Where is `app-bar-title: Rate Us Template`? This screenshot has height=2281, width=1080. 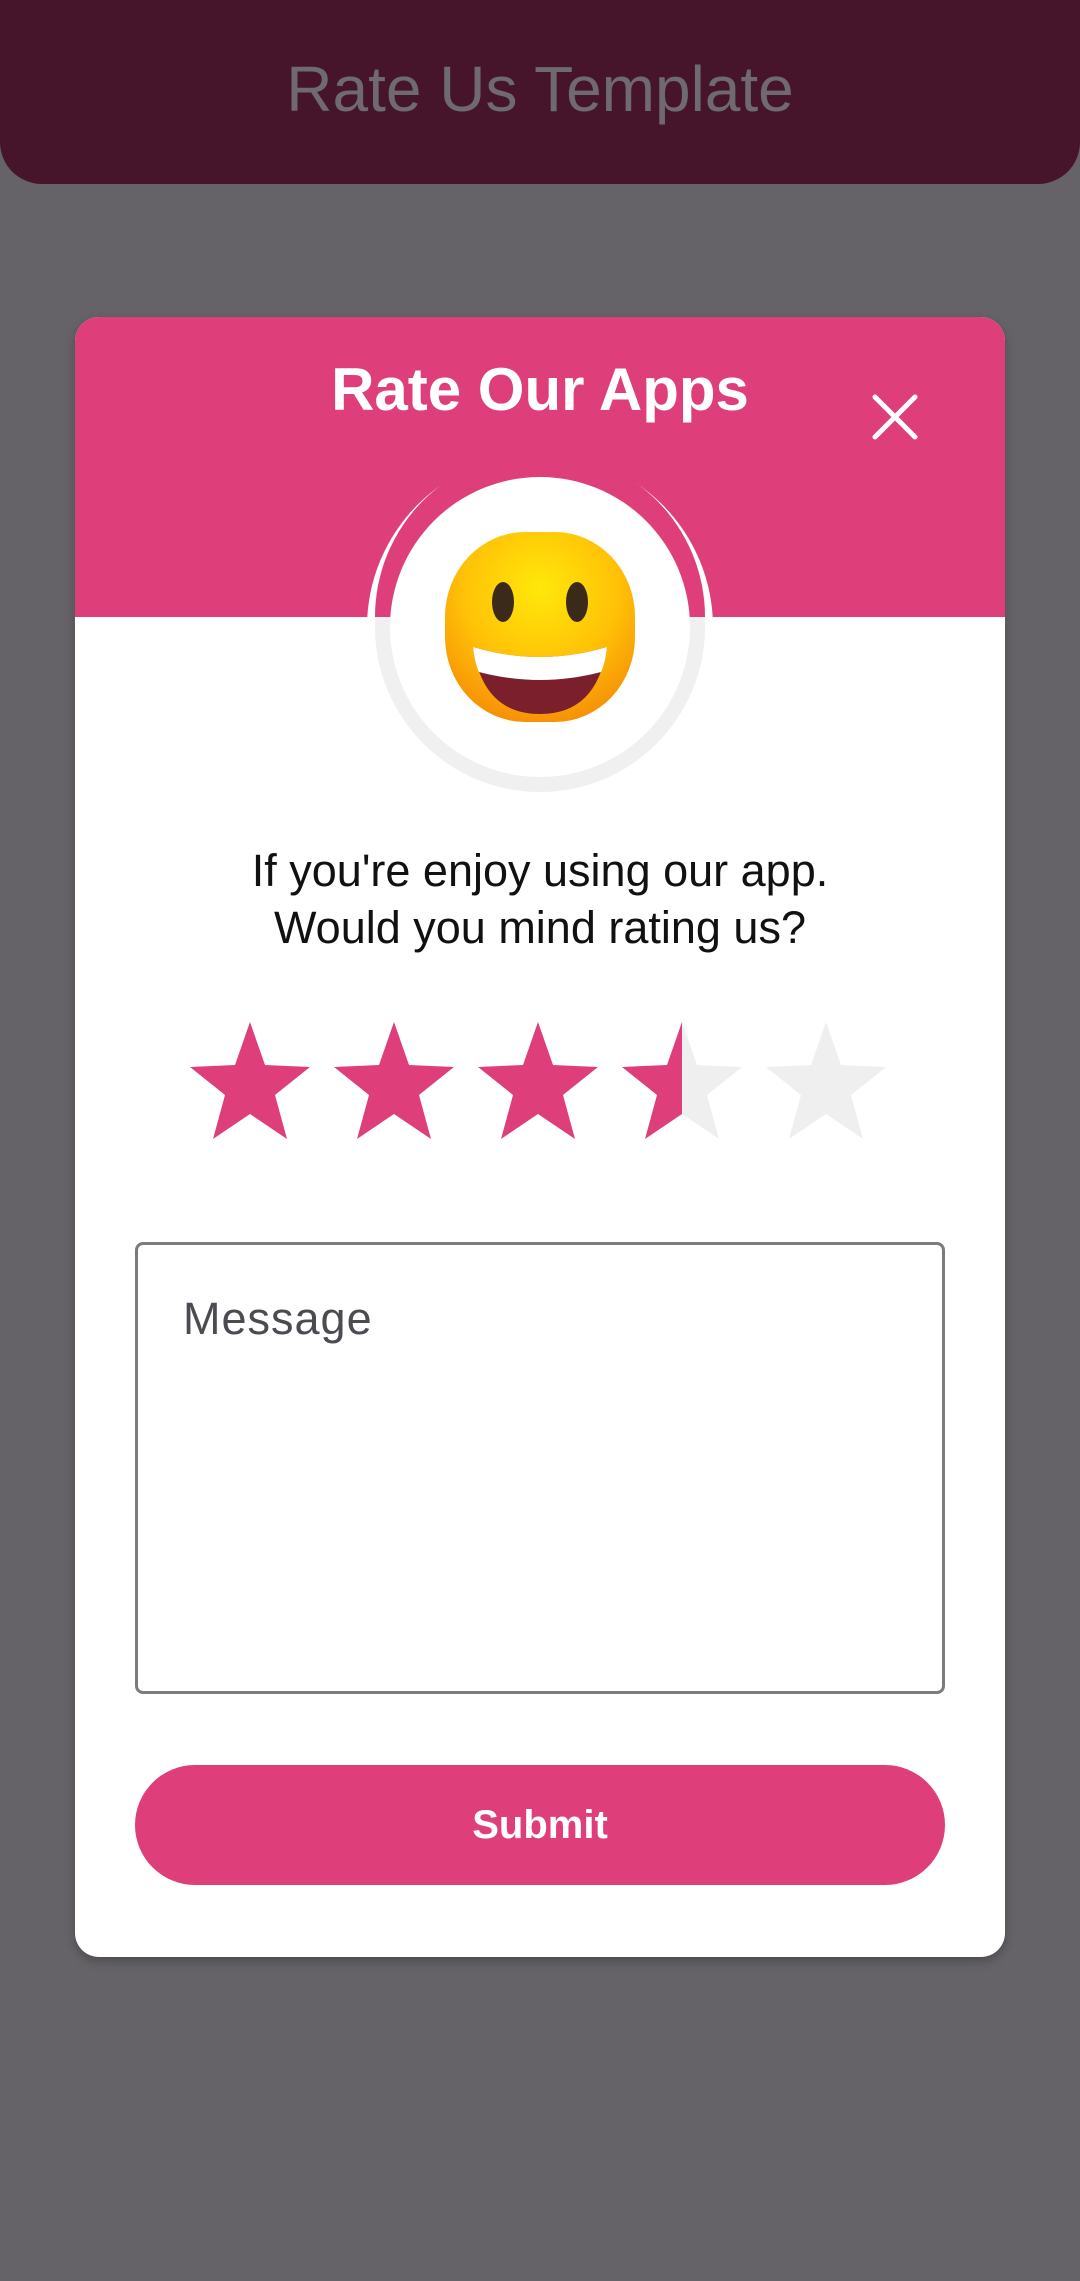
app-bar-title: Rate Us Template is located at coordinates (540, 89).